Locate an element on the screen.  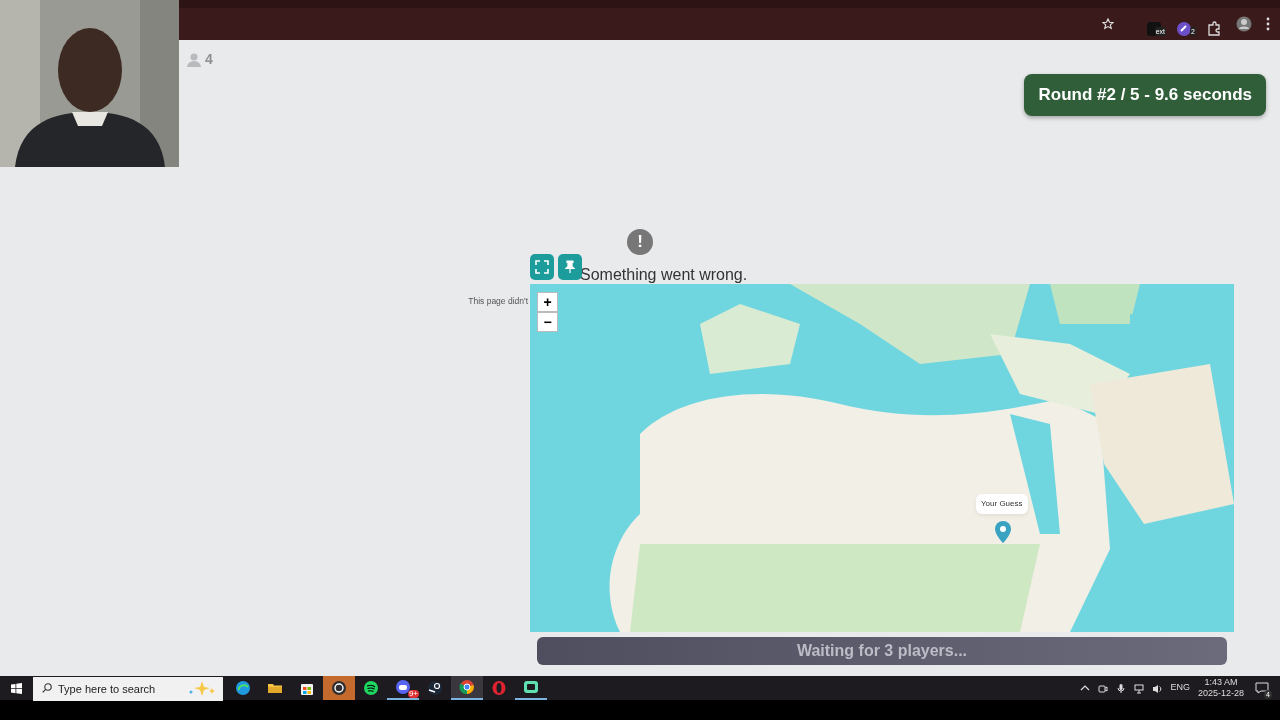
windows-icon is located at coordinates (16, 688).